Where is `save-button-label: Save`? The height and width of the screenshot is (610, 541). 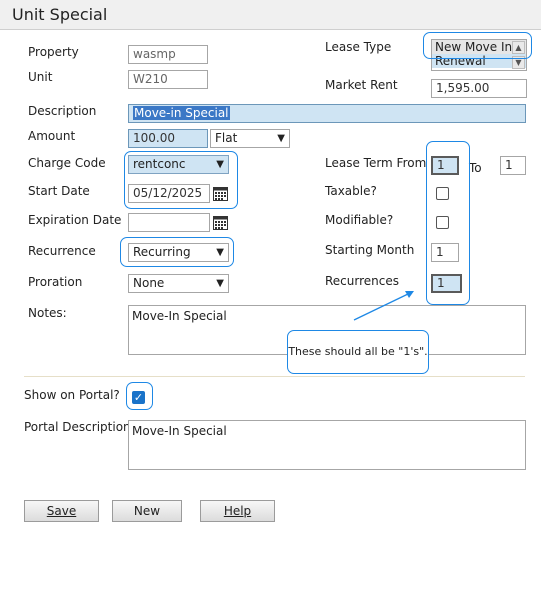
save-button-label: Save is located at coordinates (61, 511).